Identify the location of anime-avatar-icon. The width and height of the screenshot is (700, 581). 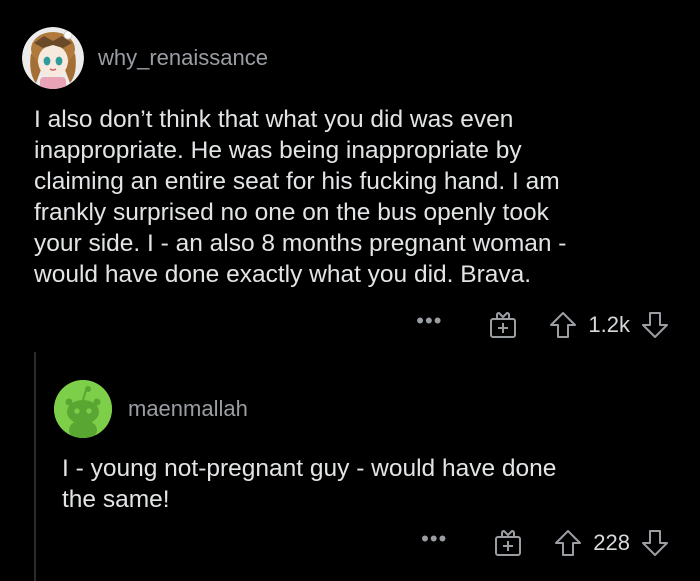
(53, 58).